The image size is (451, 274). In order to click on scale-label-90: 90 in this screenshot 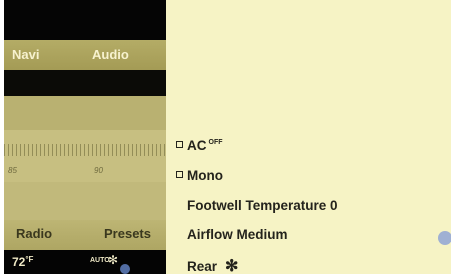, I will do `click(98, 170)`.